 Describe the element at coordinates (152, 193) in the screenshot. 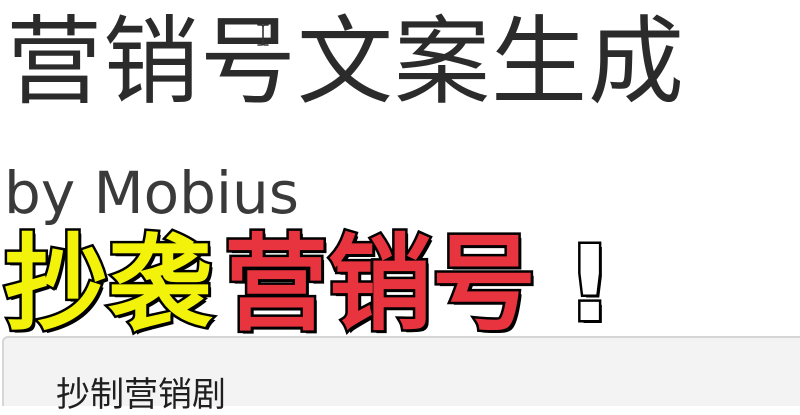

I see `app-byline: by Mobius` at that location.